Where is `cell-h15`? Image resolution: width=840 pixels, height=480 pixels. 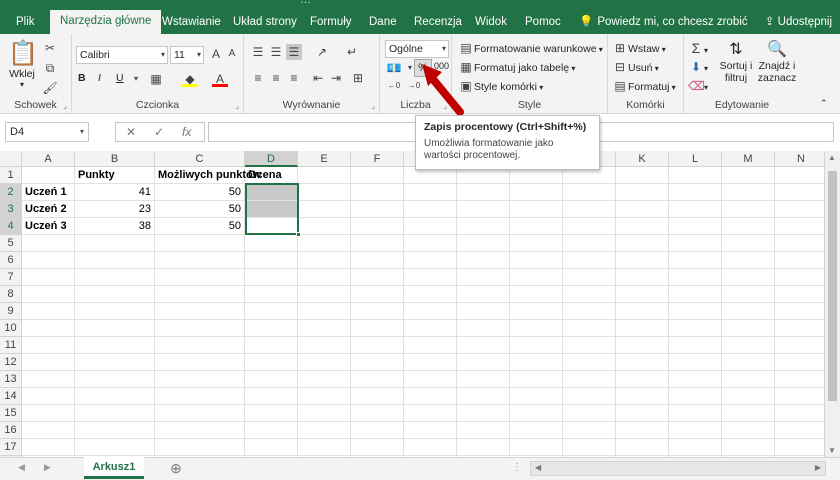
cell-h15 is located at coordinates (483, 413).